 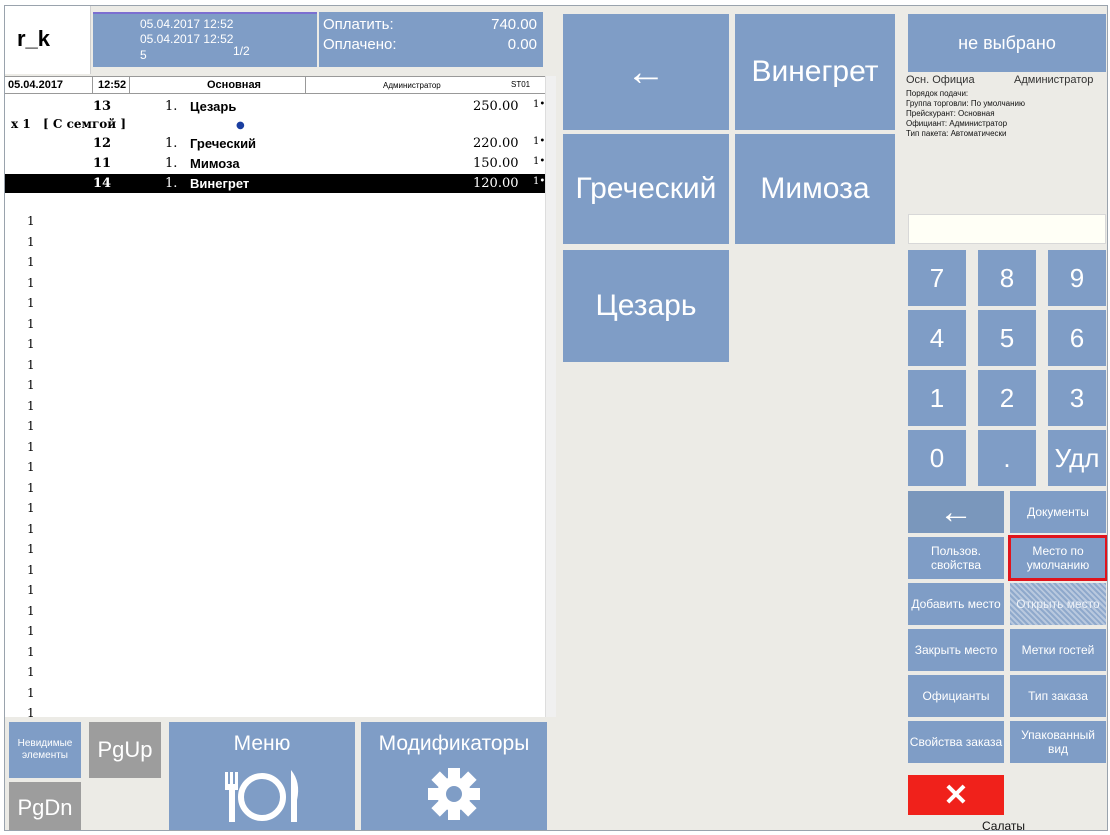 I want to click on gear-icon, so click(x=454, y=794).